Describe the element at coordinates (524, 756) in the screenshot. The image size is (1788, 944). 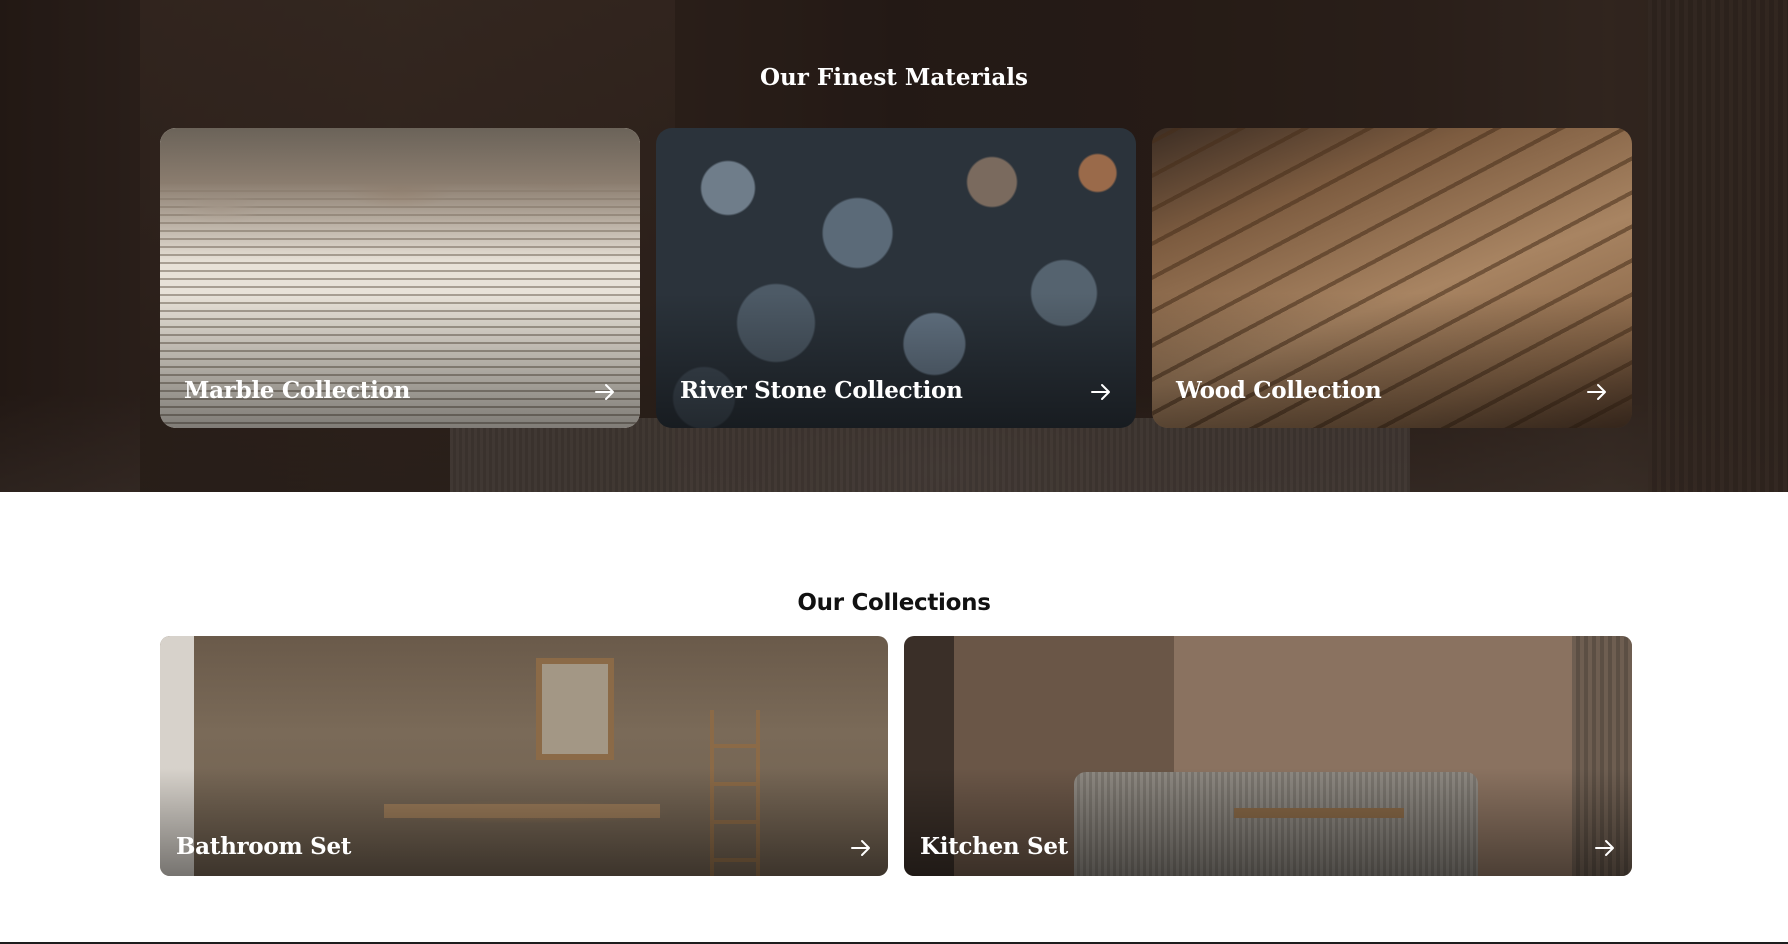
I see `bathroom-set-card: Bathroom Set` at that location.